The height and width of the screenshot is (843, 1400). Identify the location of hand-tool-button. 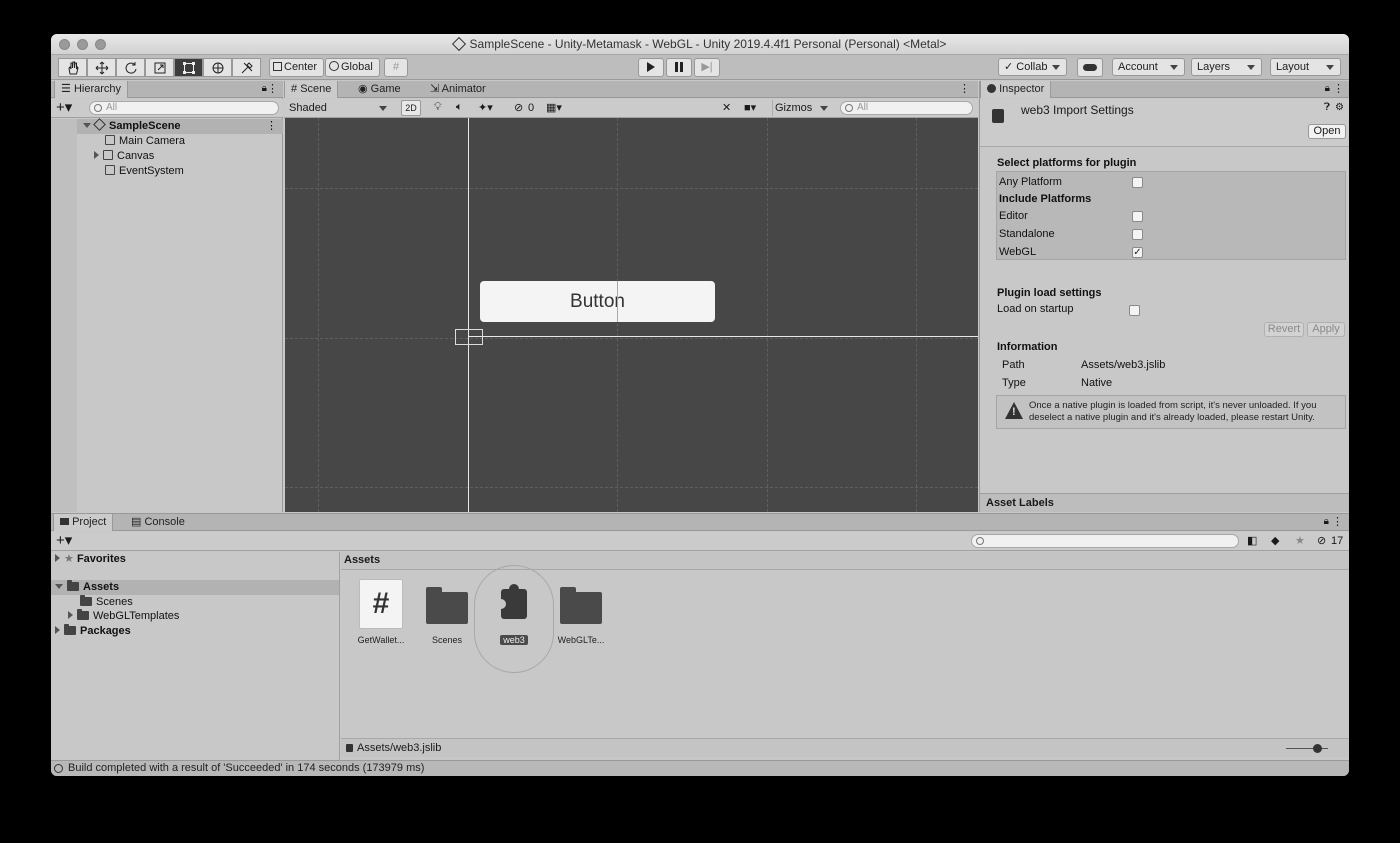
(72, 67).